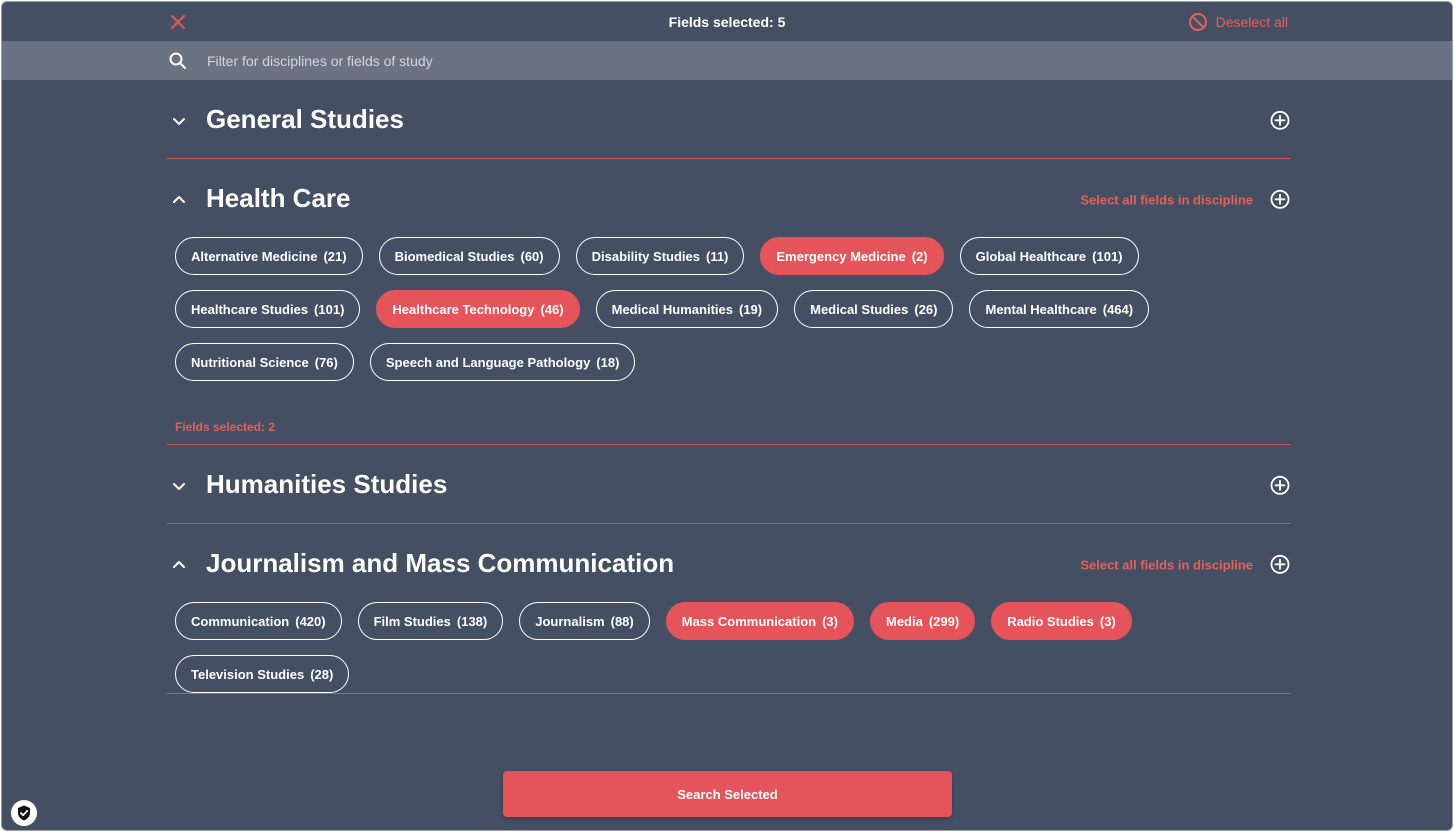 This screenshot has height=833, width=1454. What do you see at coordinates (463, 309) in the screenshot?
I see `field-name: Healthcare Technology` at bounding box center [463, 309].